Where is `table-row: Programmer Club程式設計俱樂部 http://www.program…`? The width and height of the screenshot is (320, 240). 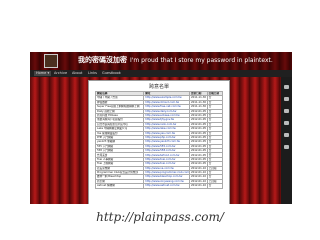
table-row: Programmer Club程式設計俱樂部 http://www.program… is located at coordinates (159, 172).